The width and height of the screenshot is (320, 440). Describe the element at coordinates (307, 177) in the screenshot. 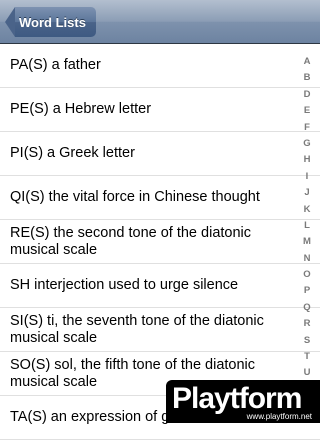

I see `index-letter: I` at that location.